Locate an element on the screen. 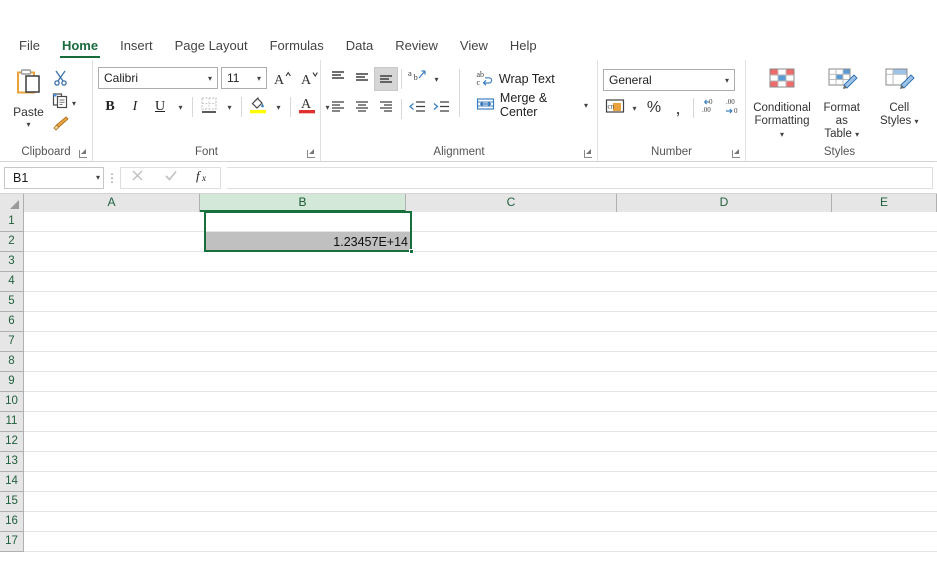 This screenshot has height=565, width=937. decrease-decimal-button: .00 0 is located at coordinates (733, 108).